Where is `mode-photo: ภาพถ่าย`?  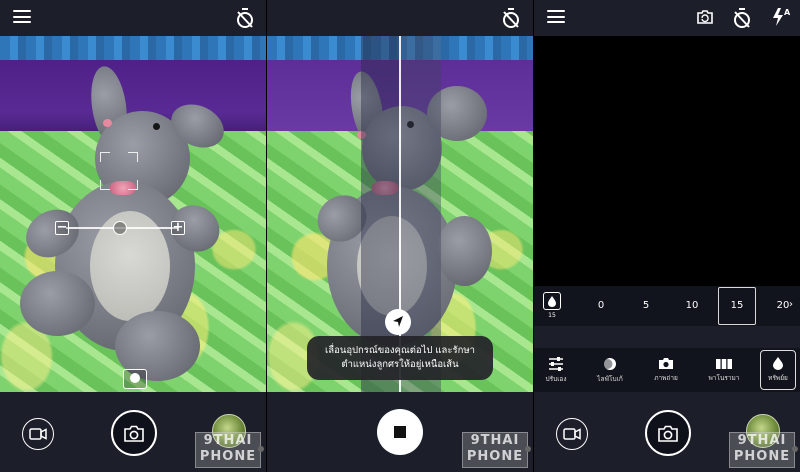
mode-photo: ภาพถ่าย is located at coordinates (666, 370).